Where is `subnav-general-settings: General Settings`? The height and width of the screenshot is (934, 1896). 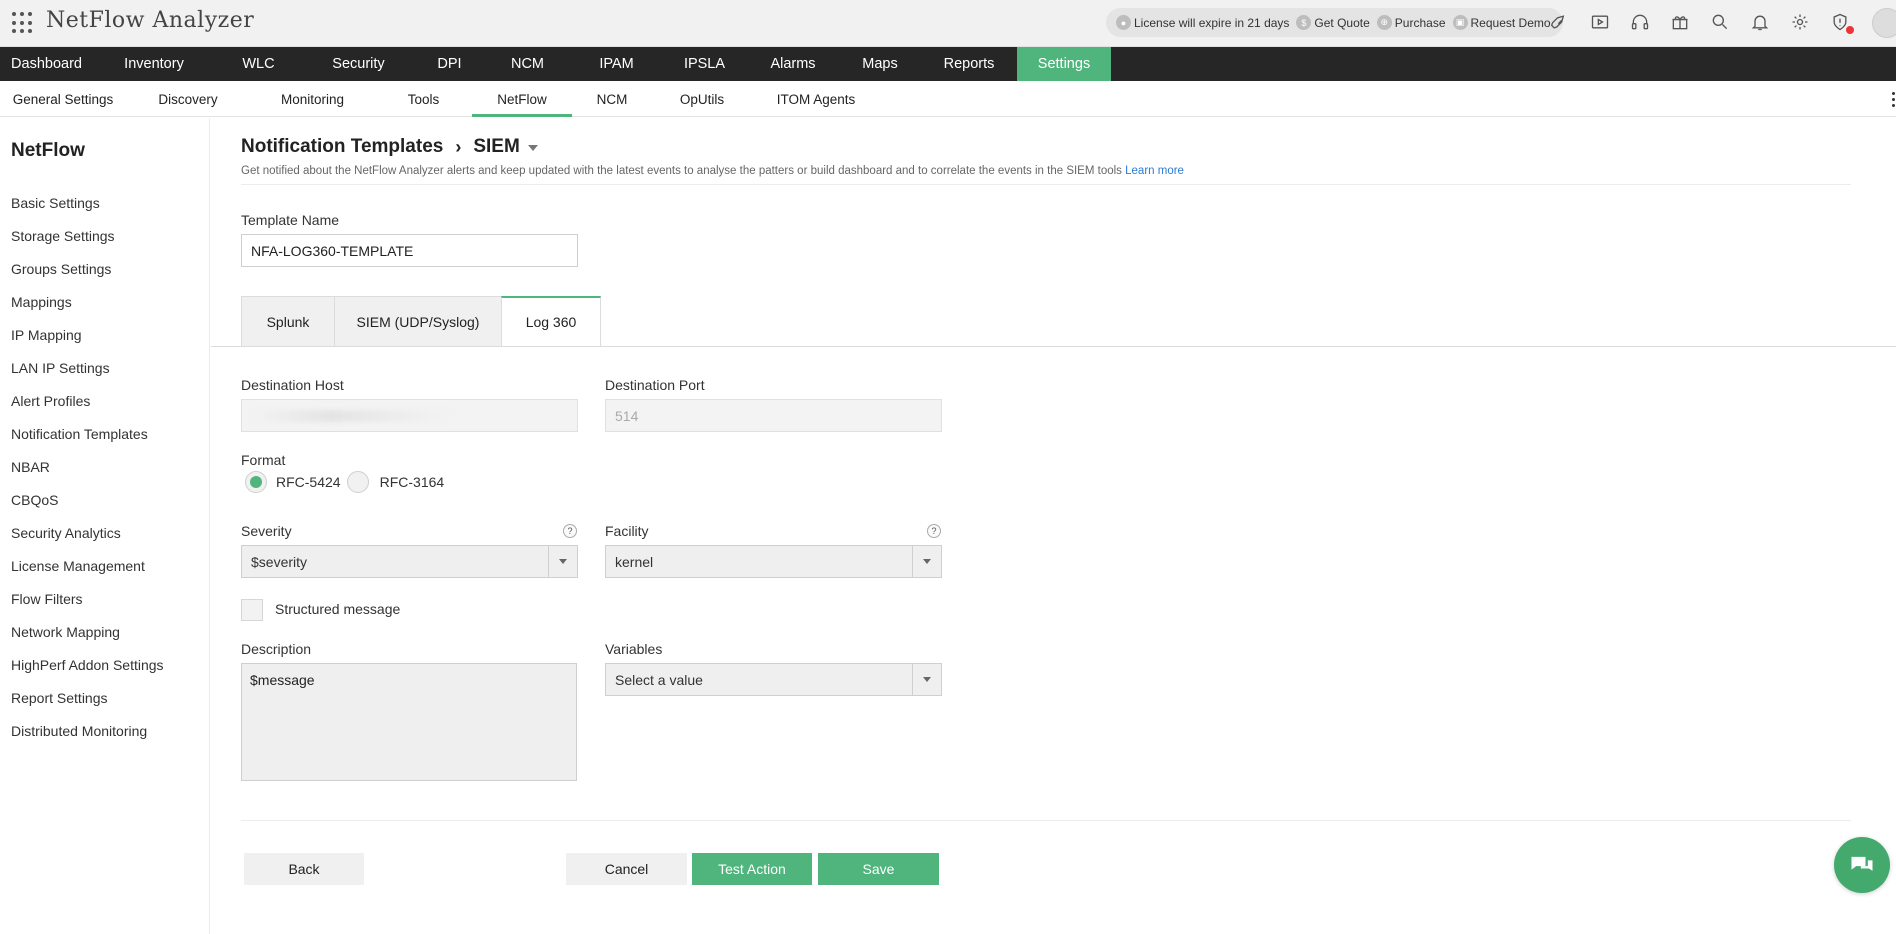 subnav-general-settings: General Settings is located at coordinates (63, 99).